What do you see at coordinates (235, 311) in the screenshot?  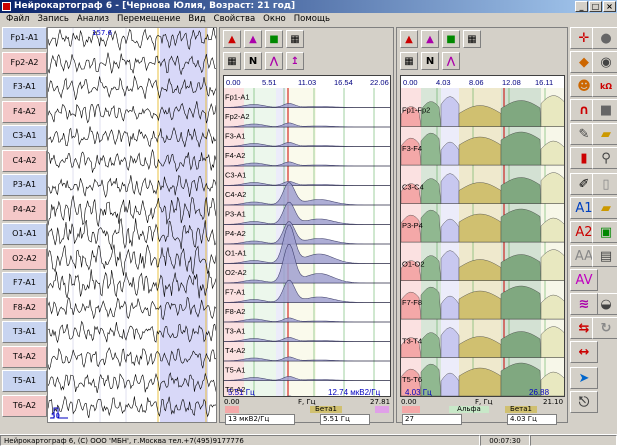 I see `spectrum-row-label: F8-A2` at bounding box center [235, 311].